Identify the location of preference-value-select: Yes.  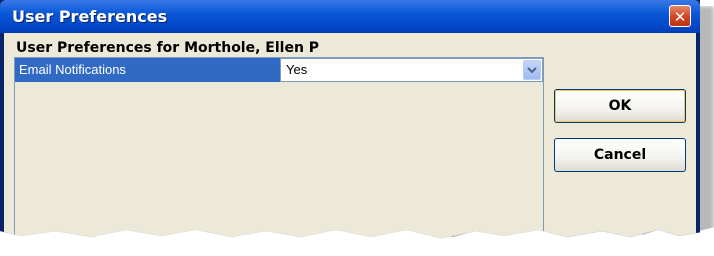
(411, 70).